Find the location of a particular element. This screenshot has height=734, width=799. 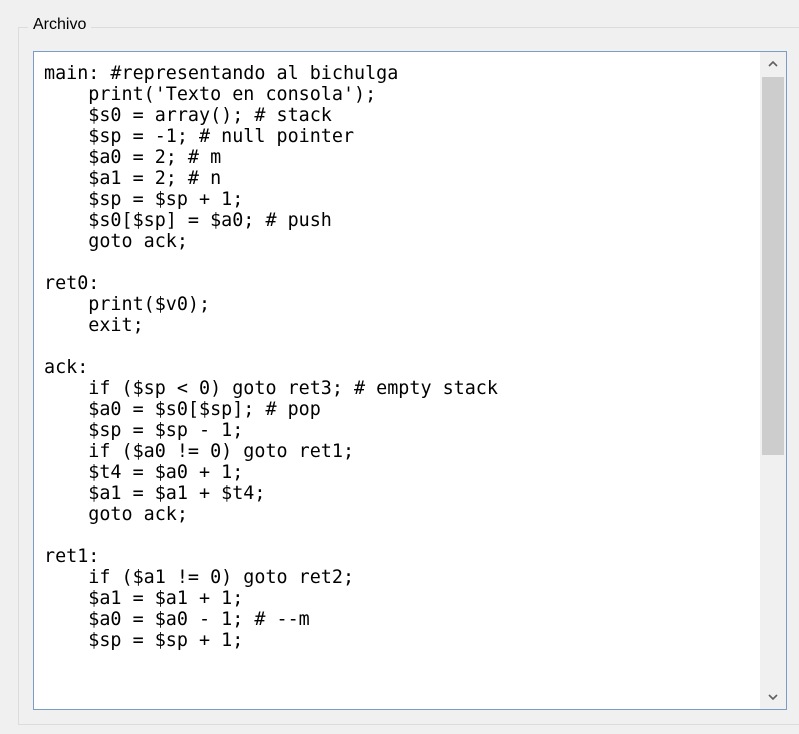

chevron-down-icon is located at coordinates (773, 697).